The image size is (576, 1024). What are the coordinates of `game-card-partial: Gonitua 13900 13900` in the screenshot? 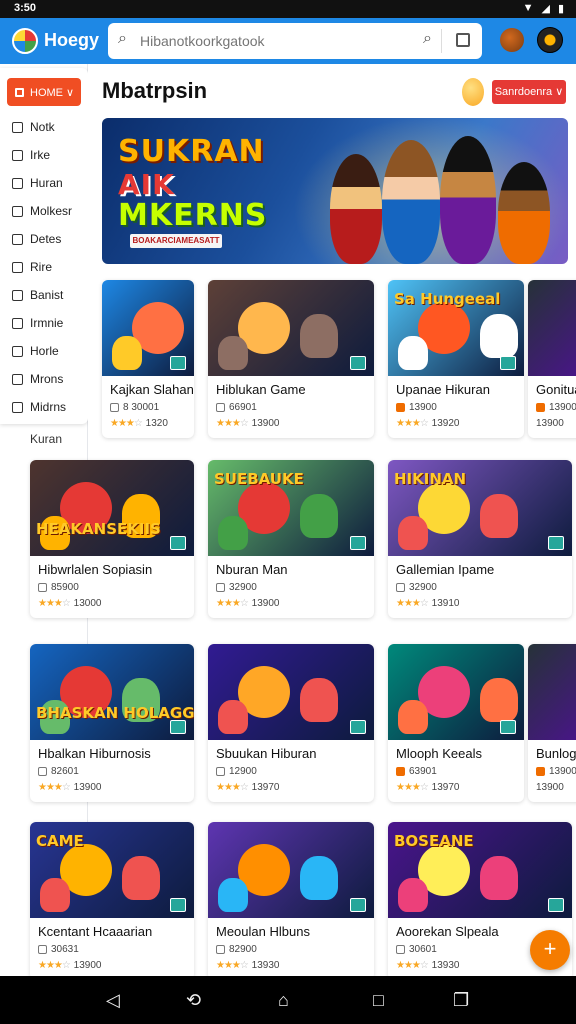 It's located at (552, 359).